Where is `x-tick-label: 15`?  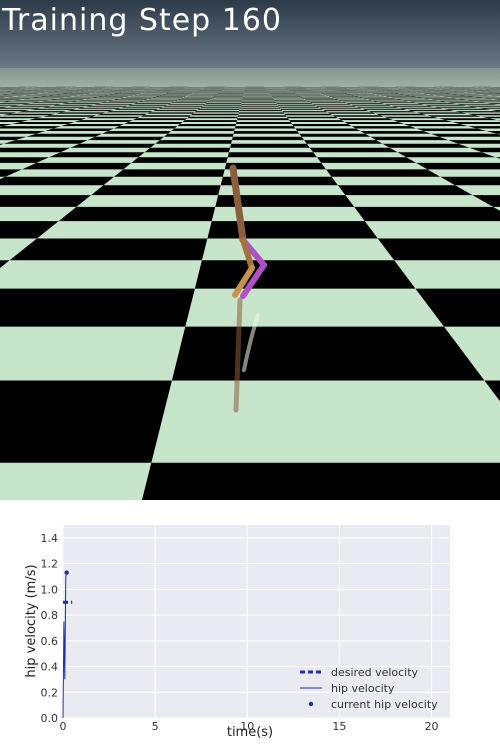 x-tick-label: 15 is located at coordinates (339, 726).